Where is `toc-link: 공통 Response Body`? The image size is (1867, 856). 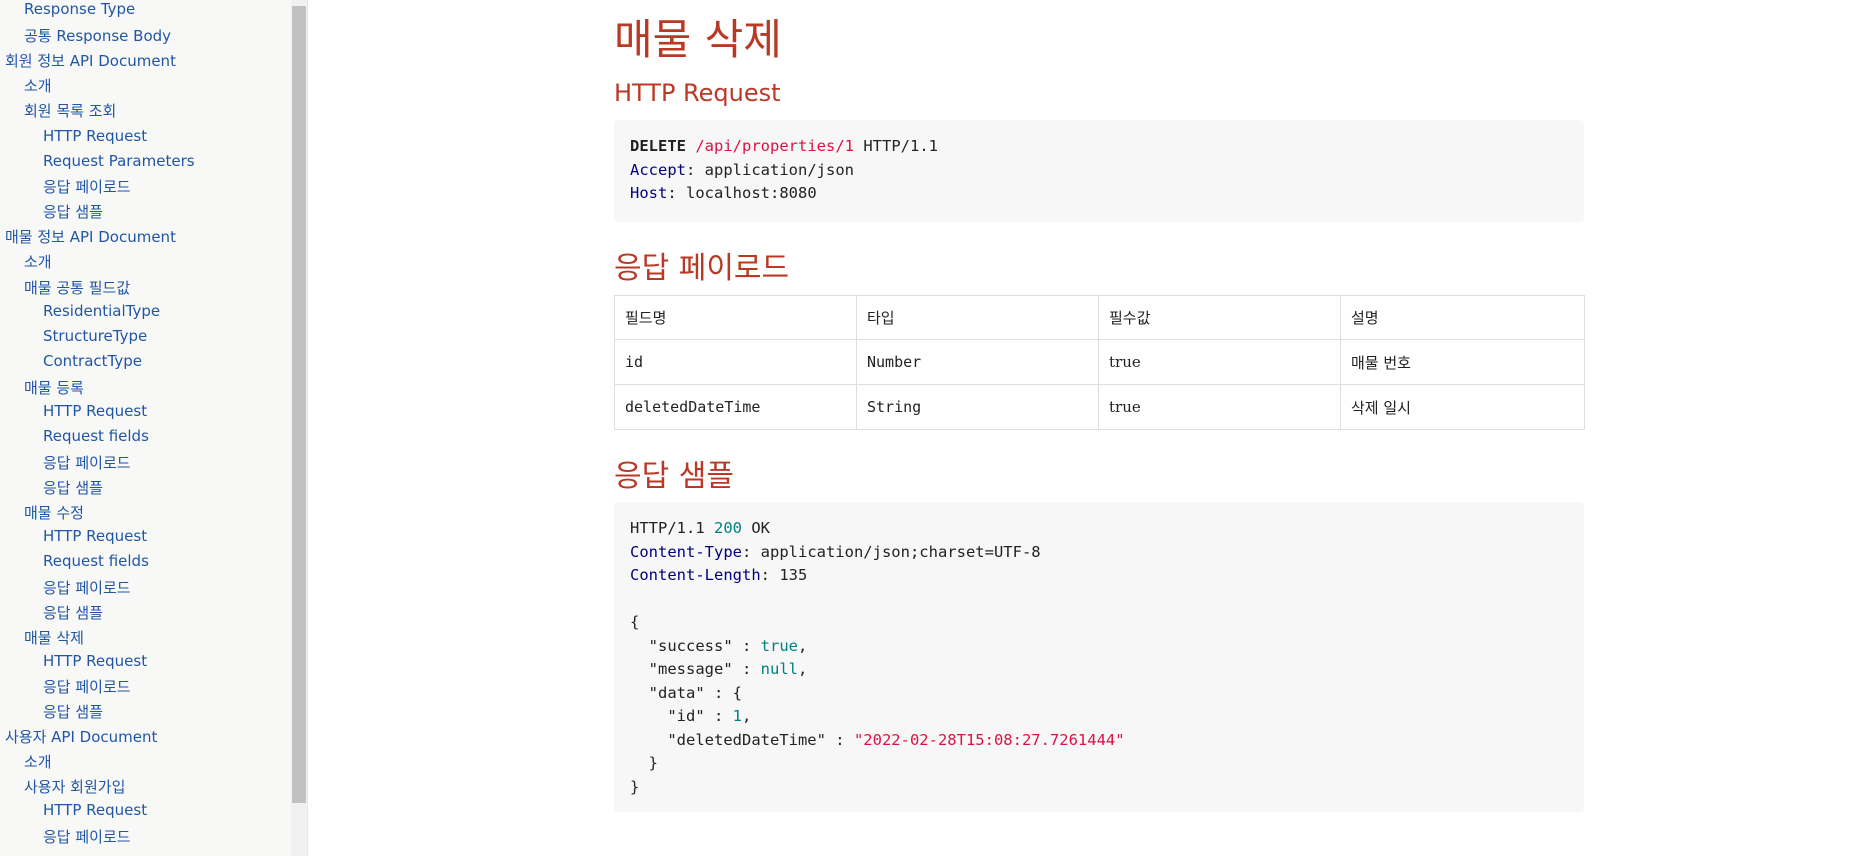
toc-link: 공통 Response Body is located at coordinates (97, 36).